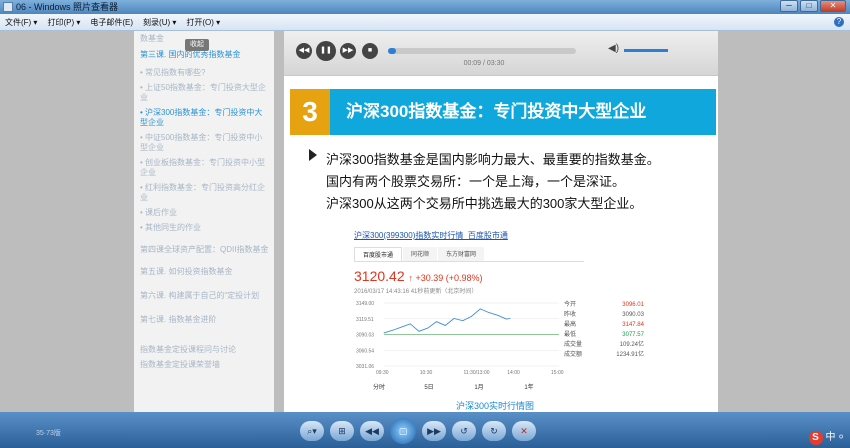  What do you see at coordinates (503, 112) in the screenshot?
I see `slide-heading-band: 3 沪深300指数基金：专门投资中大型企业` at bounding box center [503, 112].